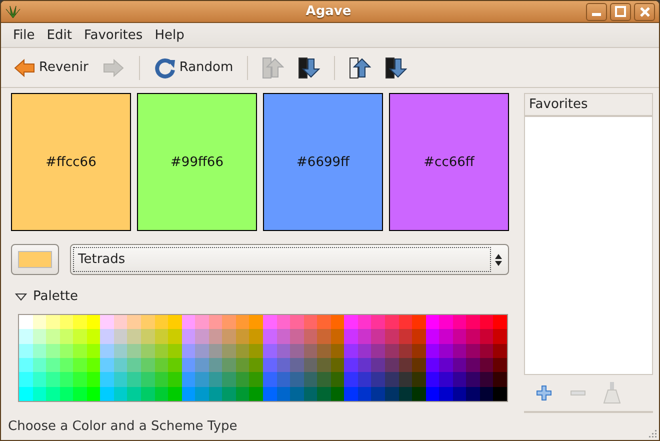  What do you see at coordinates (612, 393) in the screenshot?
I see `broom-icon` at bounding box center [612, 393].